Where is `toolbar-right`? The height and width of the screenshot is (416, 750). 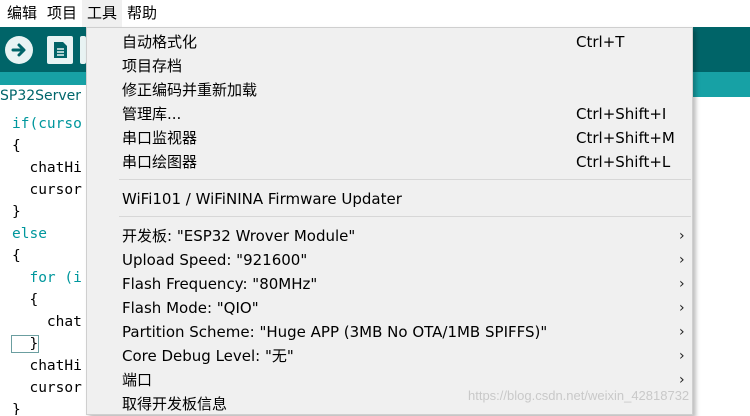 toolbar-right is located at coordinates (721, 62).